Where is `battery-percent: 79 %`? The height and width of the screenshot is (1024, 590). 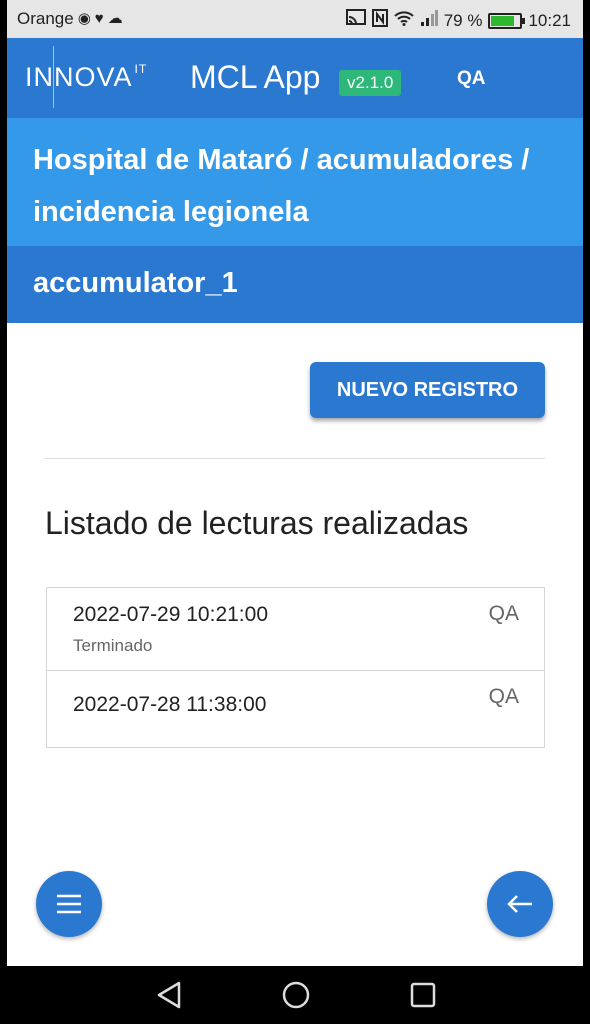
battery-percent: 79 % is located at coordinates (463, 20).